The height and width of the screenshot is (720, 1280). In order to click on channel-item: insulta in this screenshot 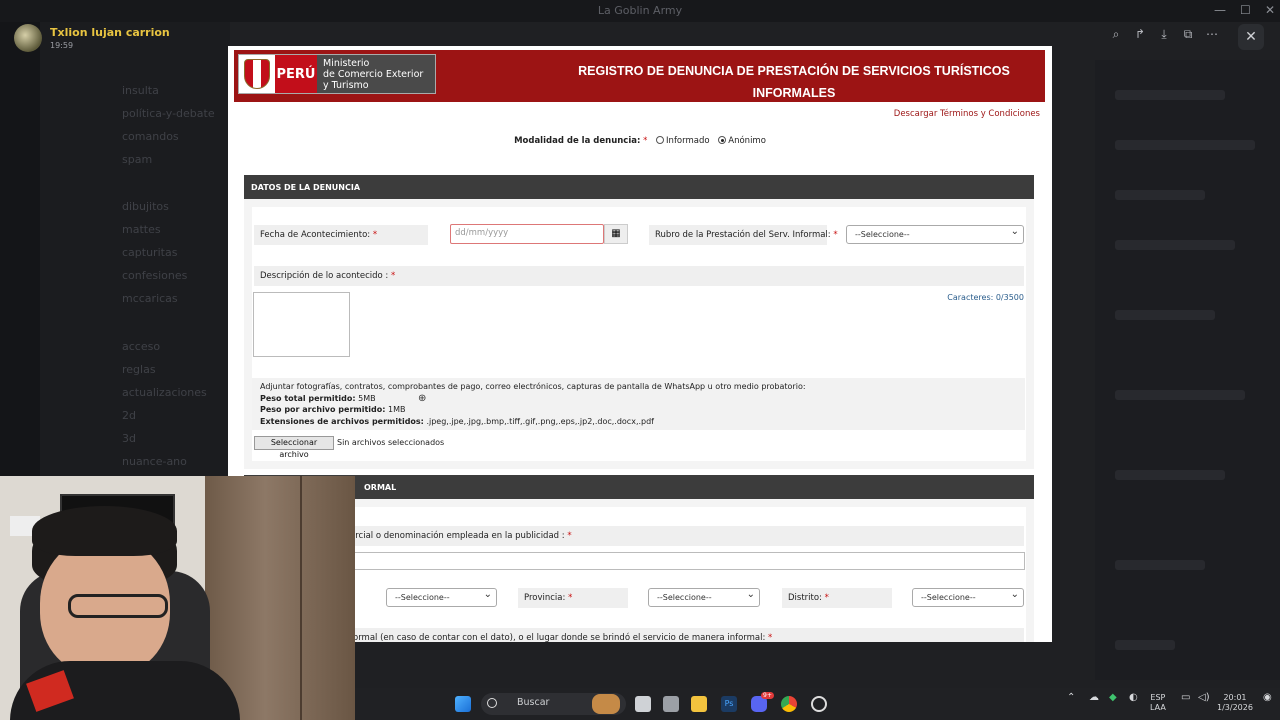, I will do `click(140, 93)`.